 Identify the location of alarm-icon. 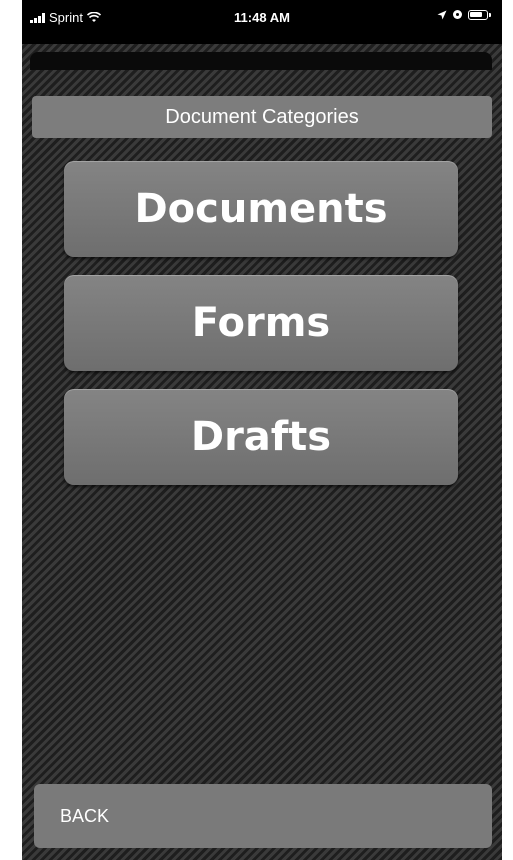
(457, 14).